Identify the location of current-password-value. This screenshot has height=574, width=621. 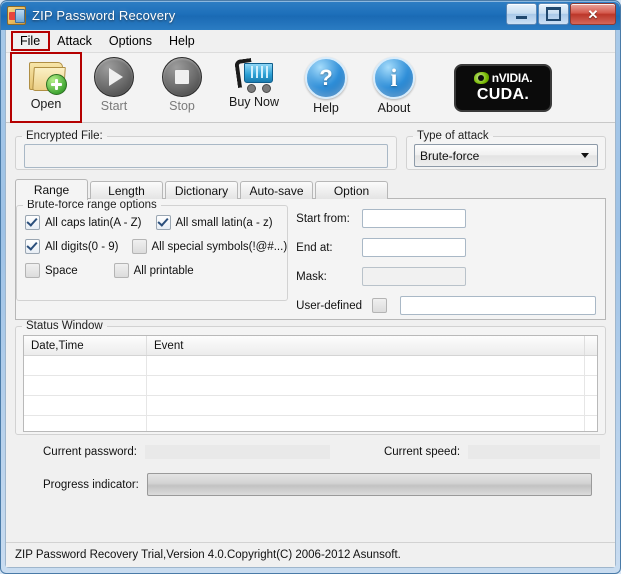
(237, 452).